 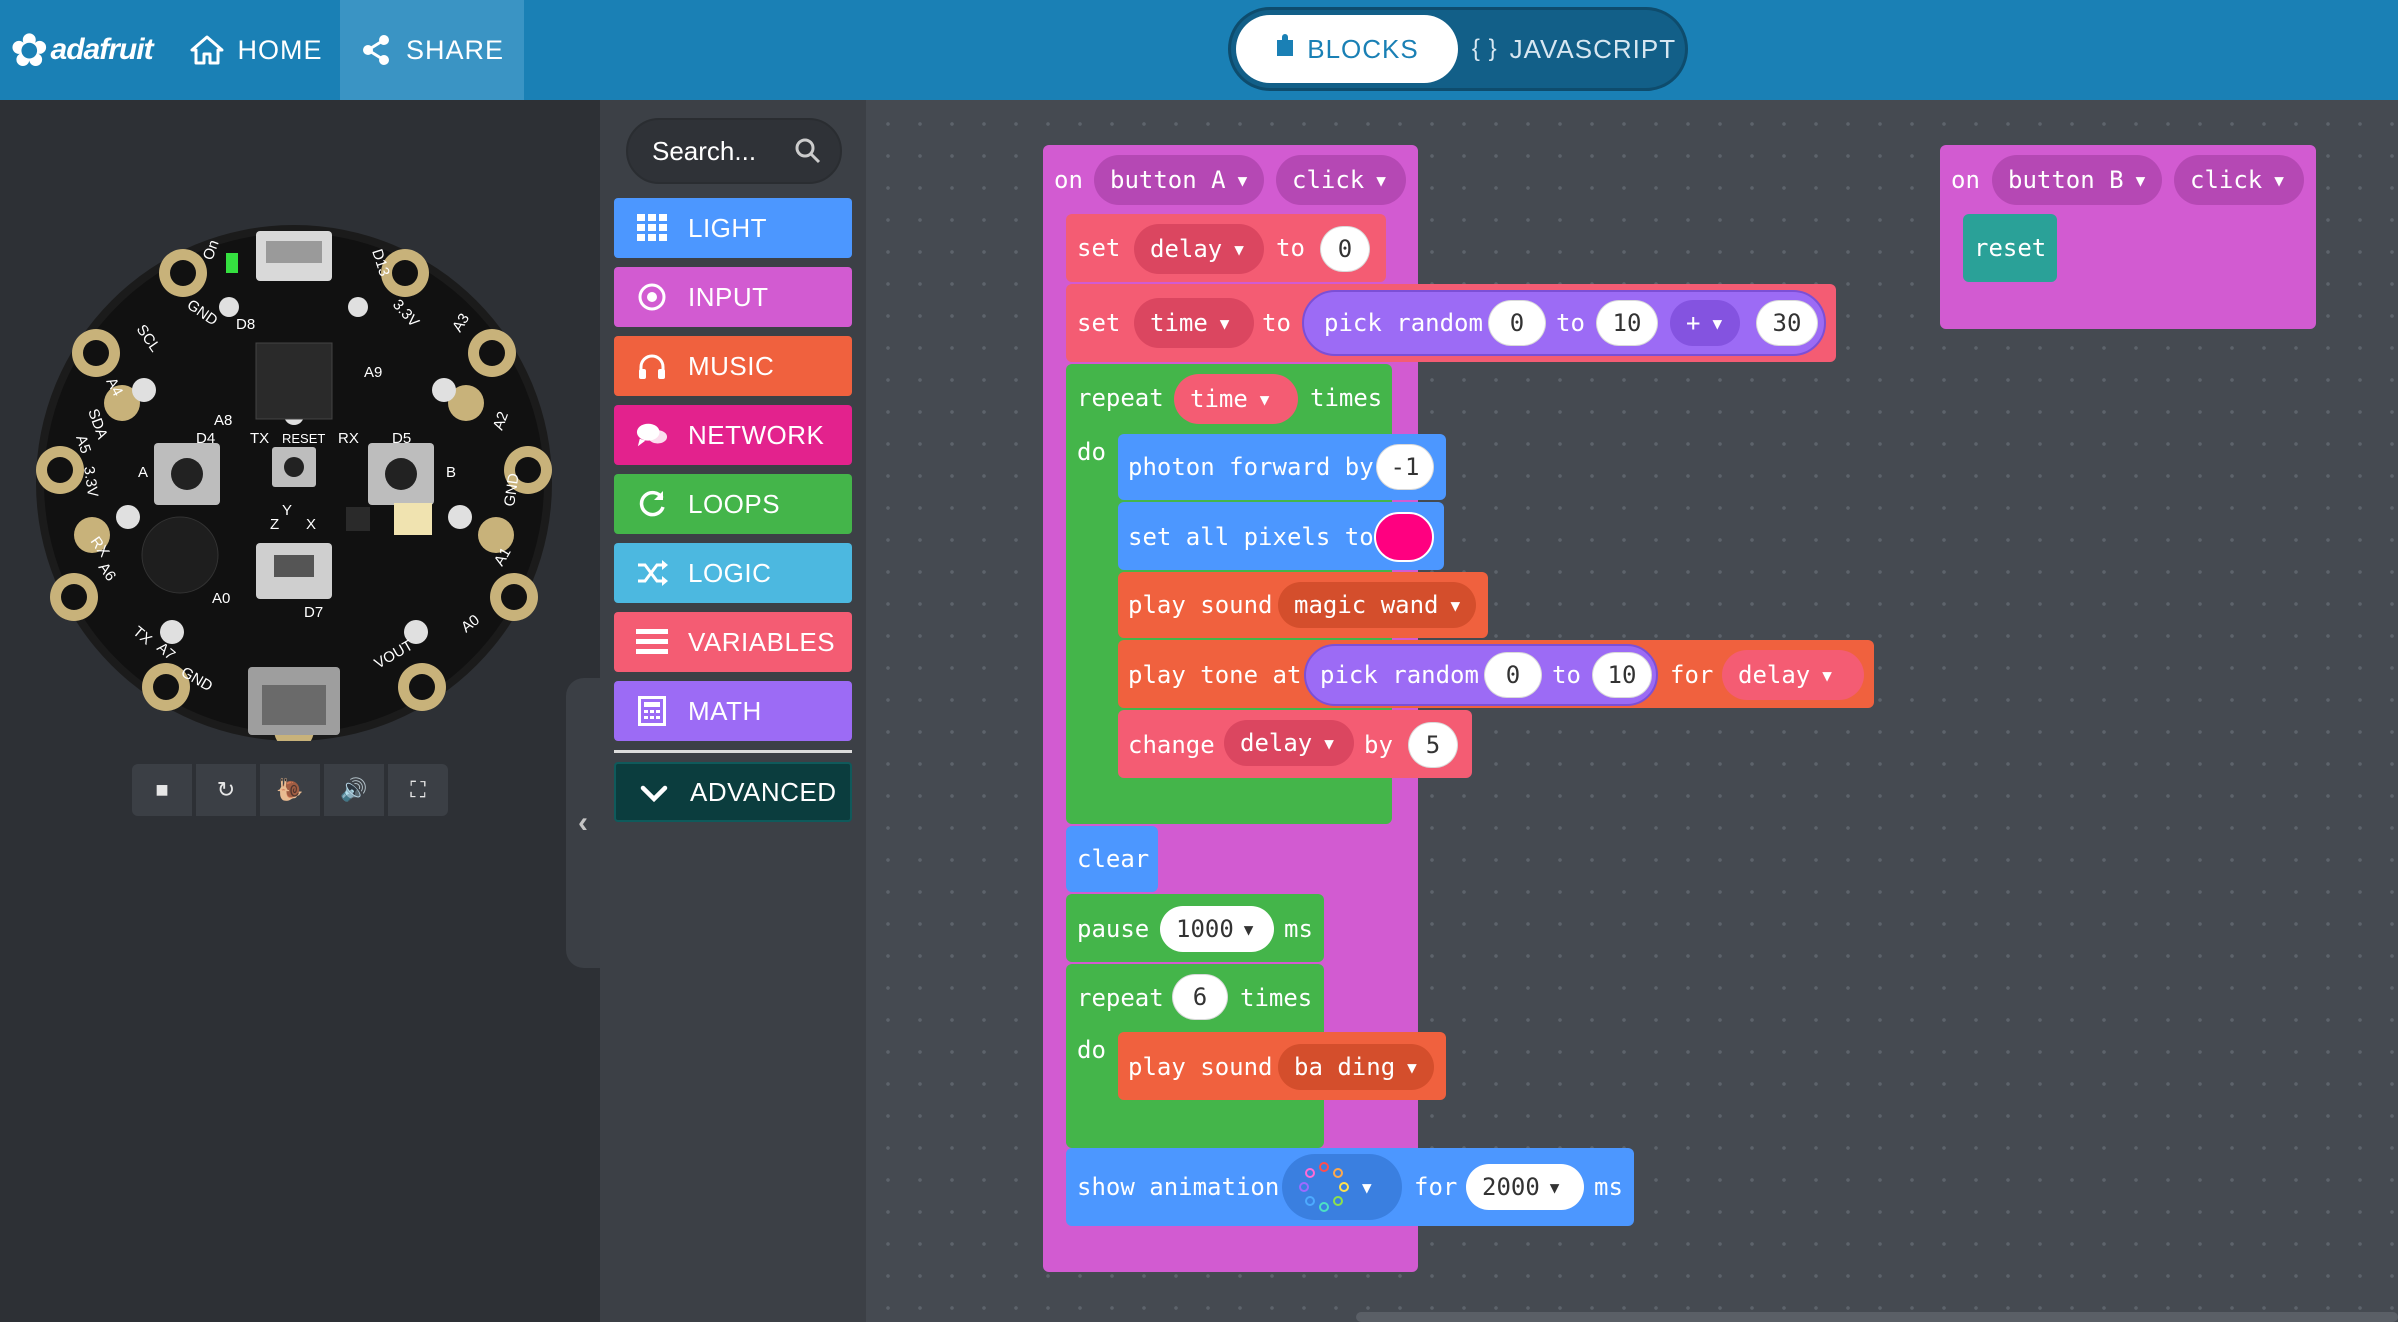 What do you see at coordinates (1965, 180) in the screenshot?
I see `event-on-label: on` at bounding box center [1965, 180].